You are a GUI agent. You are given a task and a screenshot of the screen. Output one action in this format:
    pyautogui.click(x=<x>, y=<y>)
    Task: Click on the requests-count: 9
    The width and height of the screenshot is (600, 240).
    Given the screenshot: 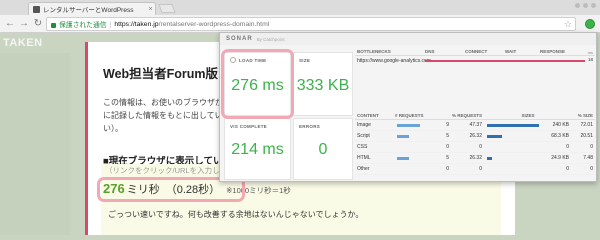 What is the action you would take?
    pyautogui.click(x=447, y=125)
    